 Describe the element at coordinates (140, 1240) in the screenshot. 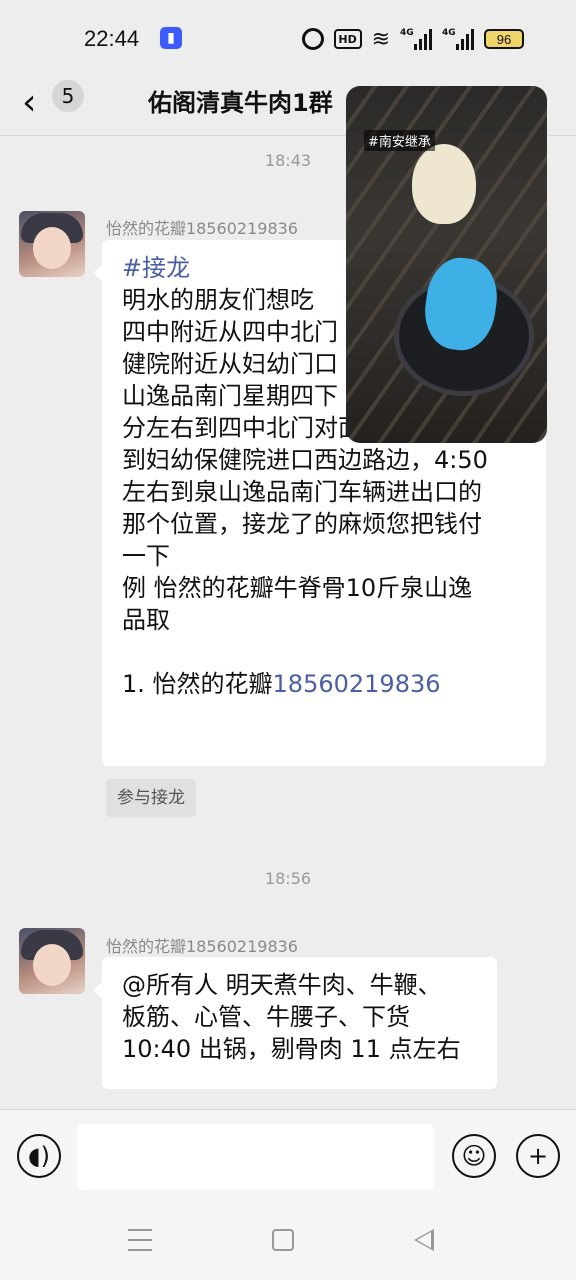

I see `recents-icon` at that location.